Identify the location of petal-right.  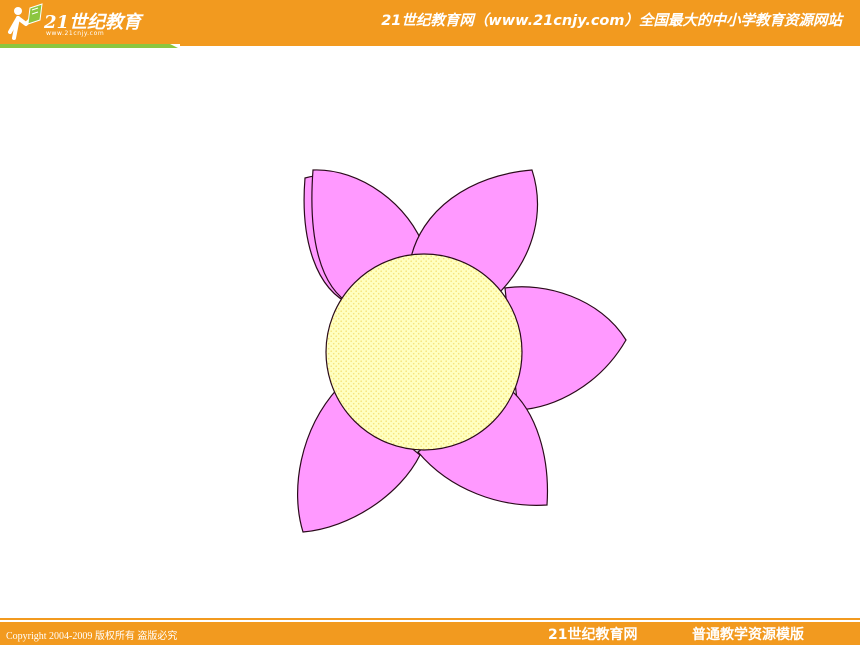
(565, 348).